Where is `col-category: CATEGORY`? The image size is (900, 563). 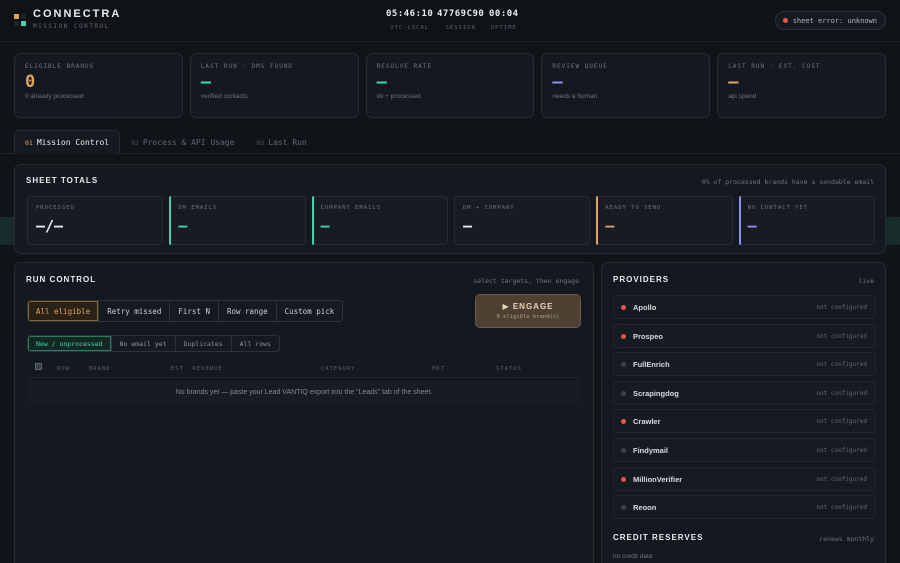 col-category: CATEGORY is located at coordinates (338, 369).